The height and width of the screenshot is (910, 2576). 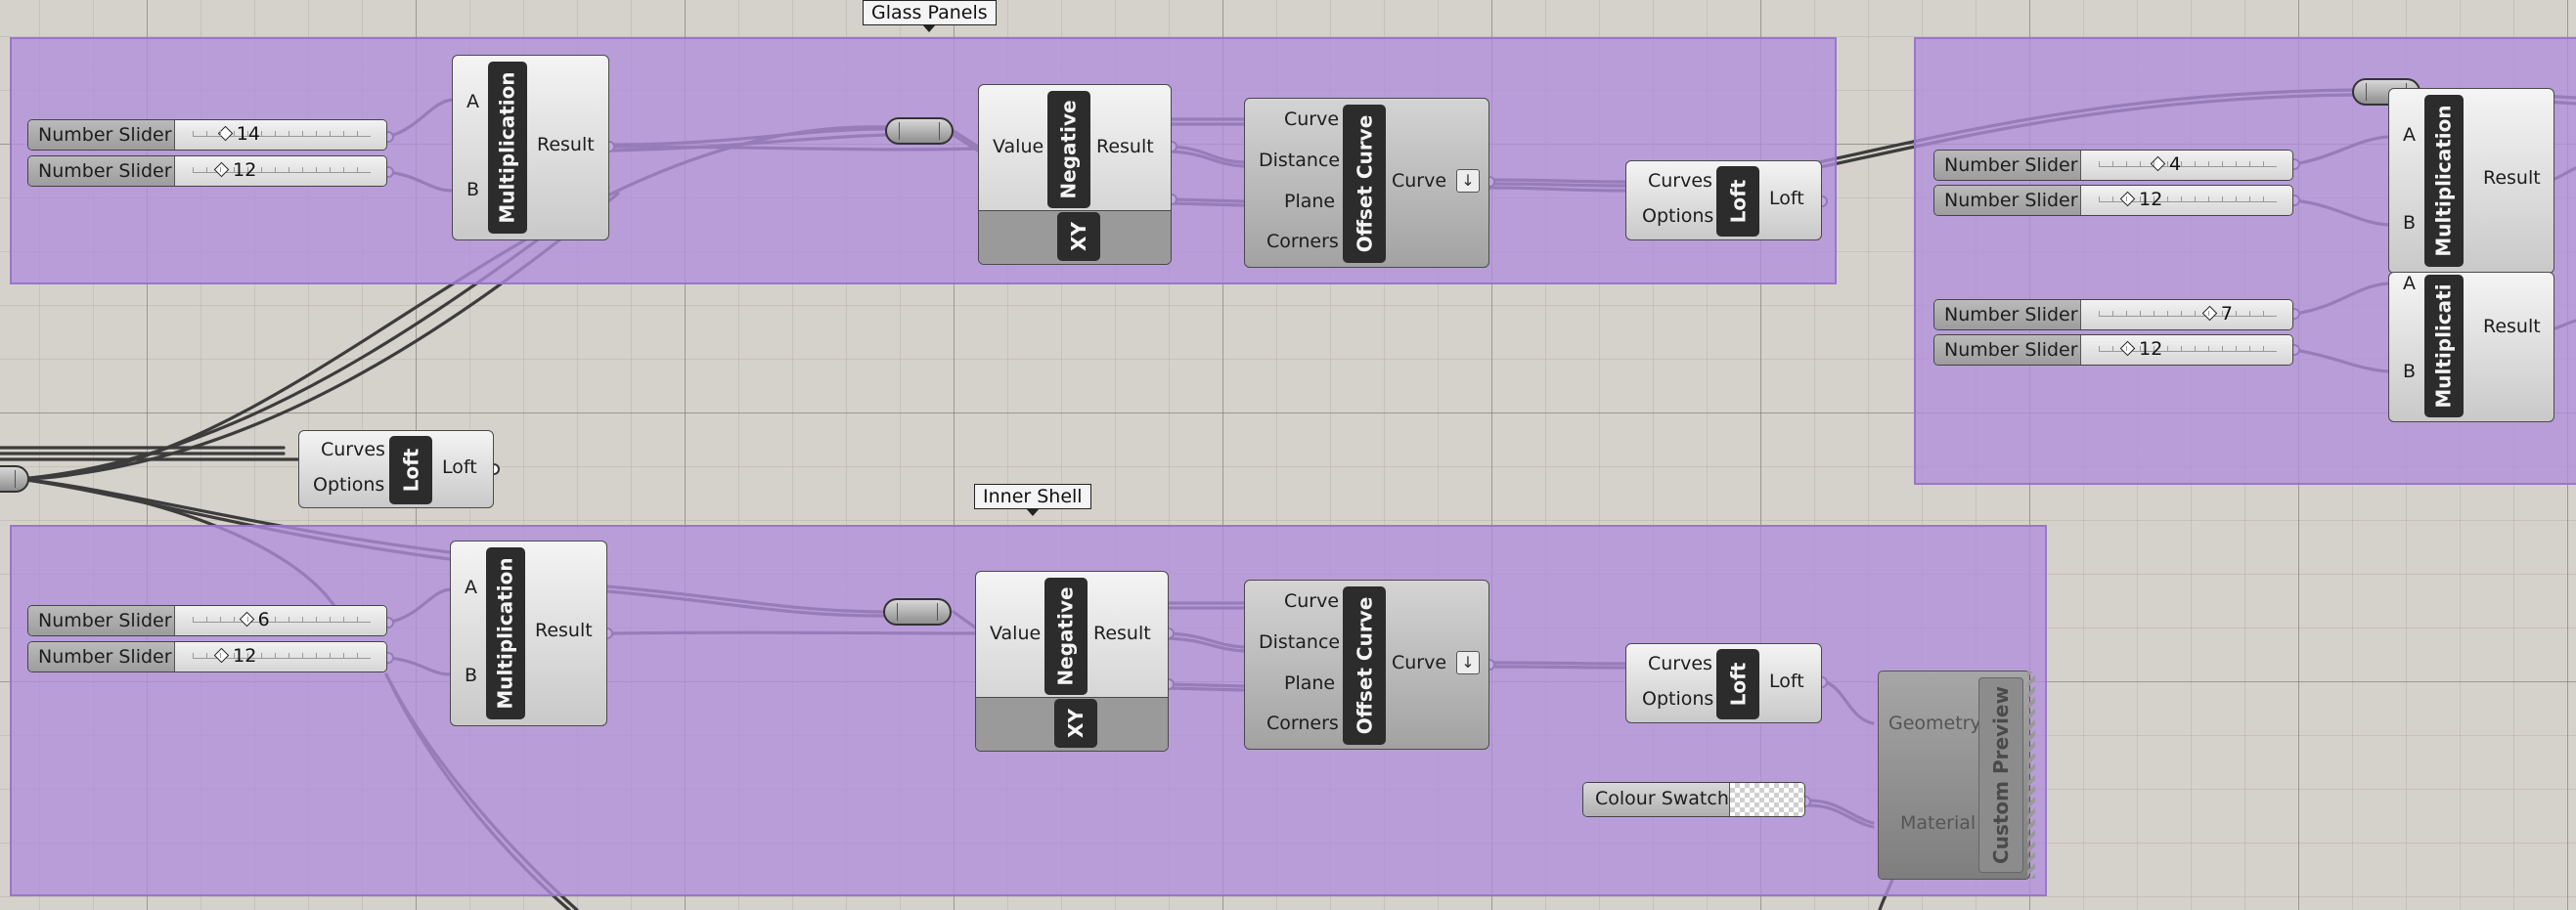 I want to click on slider-track: 6, so click(x=280, y=620).